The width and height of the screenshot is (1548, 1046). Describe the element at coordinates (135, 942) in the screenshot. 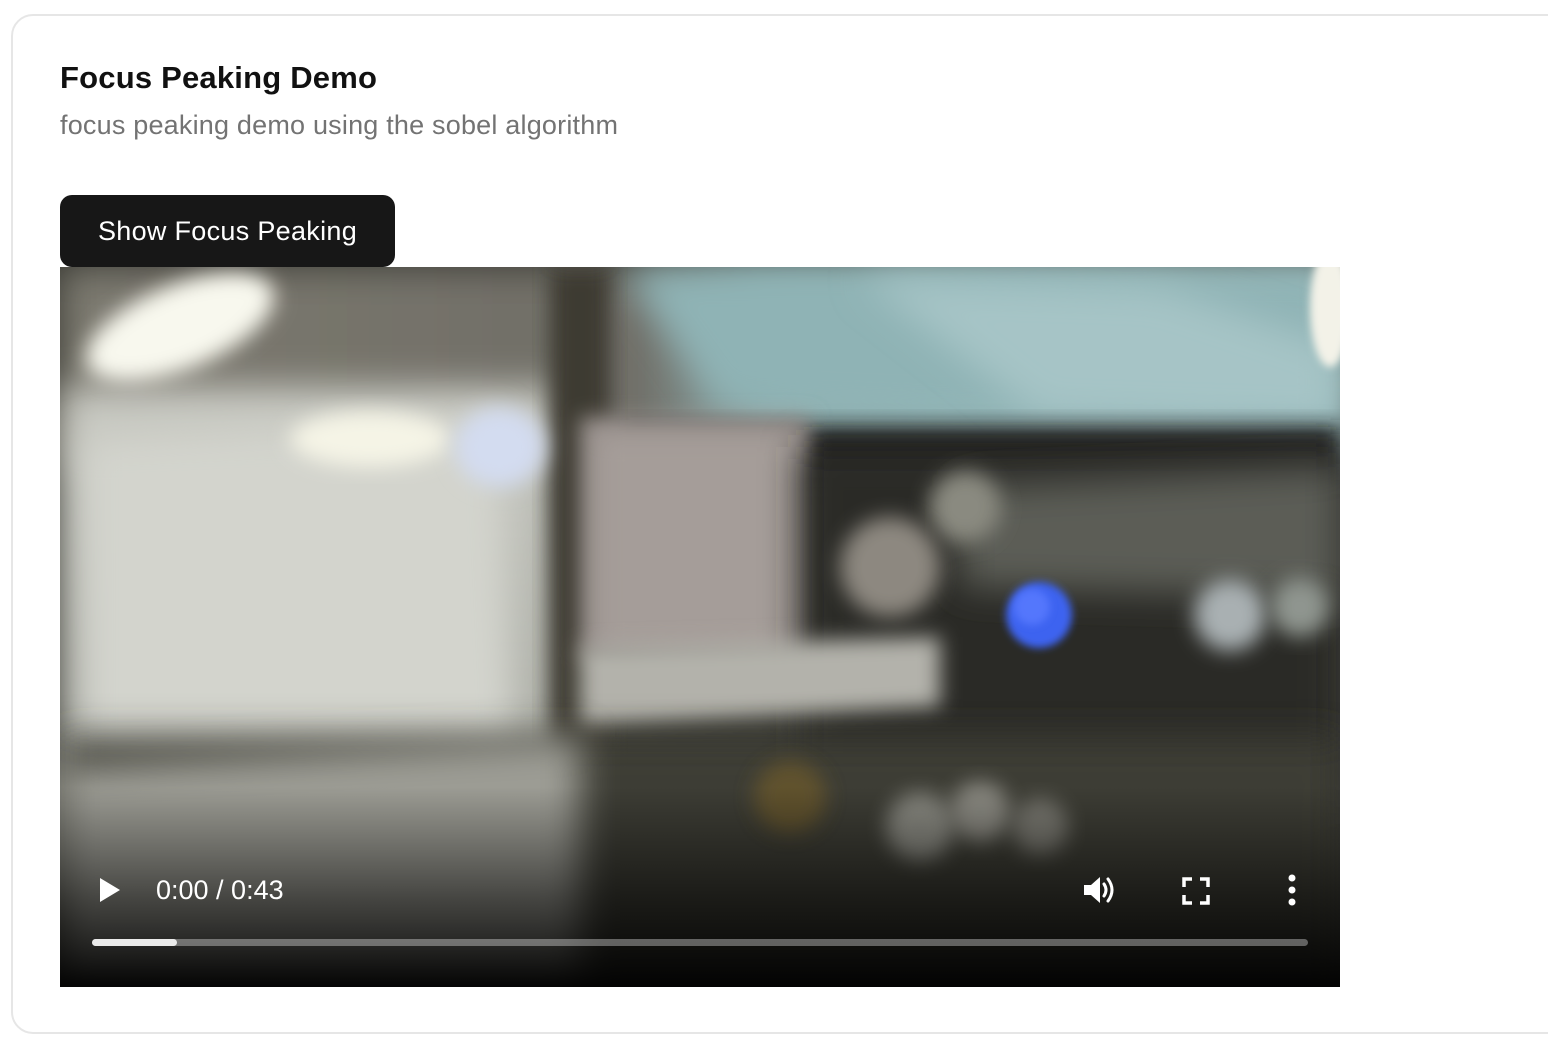

I see `buffered-progress` at that location.